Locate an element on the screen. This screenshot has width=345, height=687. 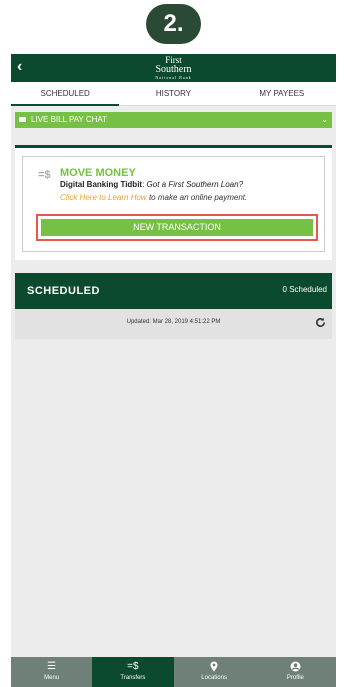
updated-row: Updated: Mar 28, 2019 4:51:22 PM is located at coordinates (173, 324).